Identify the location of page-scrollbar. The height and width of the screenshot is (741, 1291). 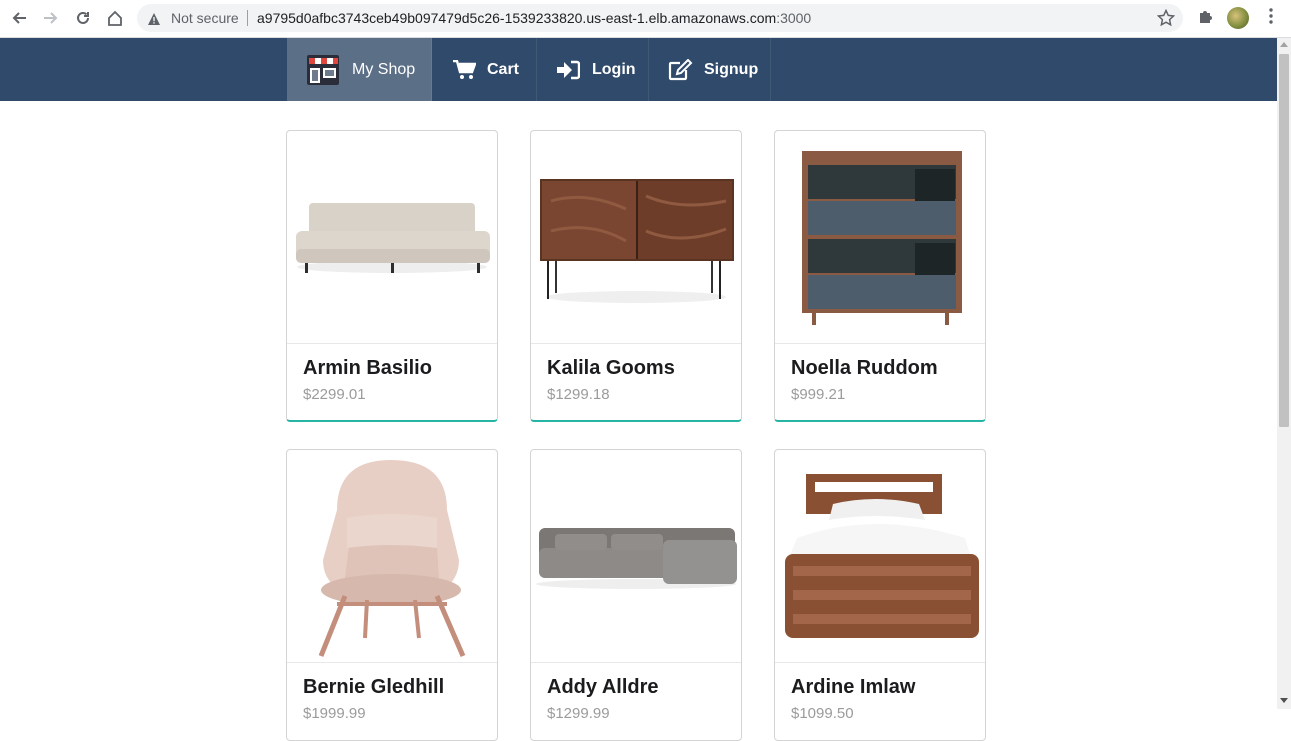
(1284, 373).